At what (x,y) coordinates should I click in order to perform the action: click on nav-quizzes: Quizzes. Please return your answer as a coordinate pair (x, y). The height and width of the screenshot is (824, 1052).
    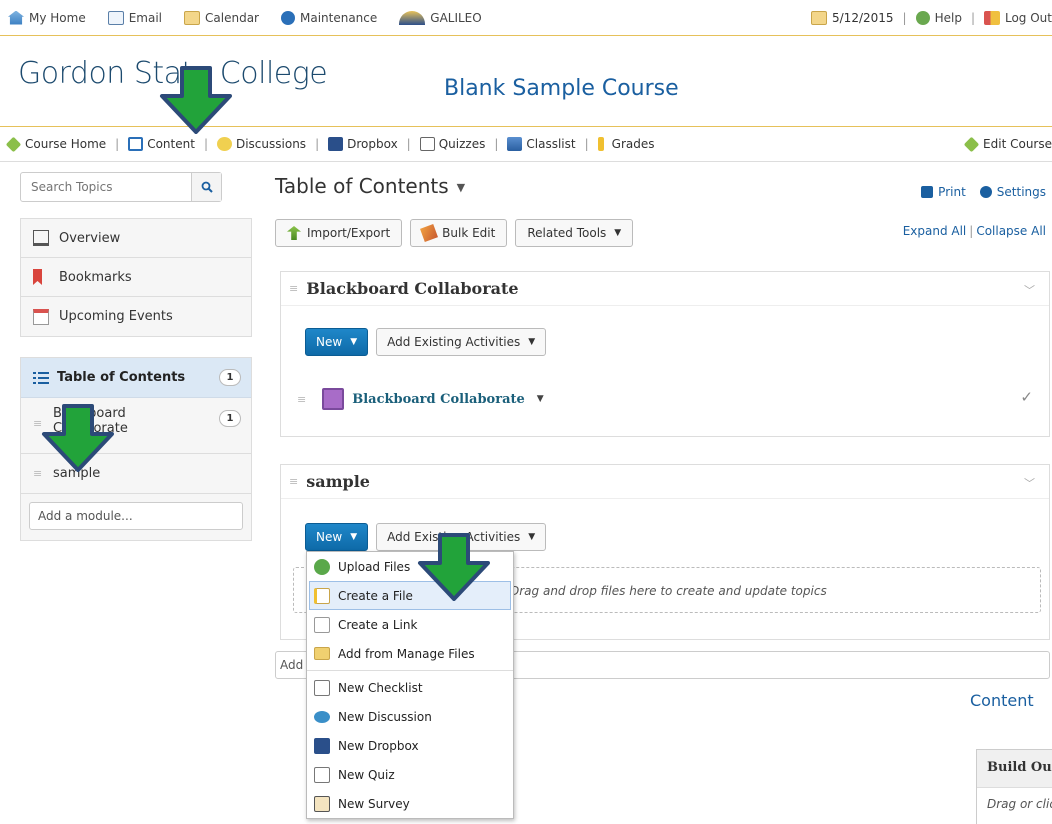
    Looking at the image, I should click on (452, 144).